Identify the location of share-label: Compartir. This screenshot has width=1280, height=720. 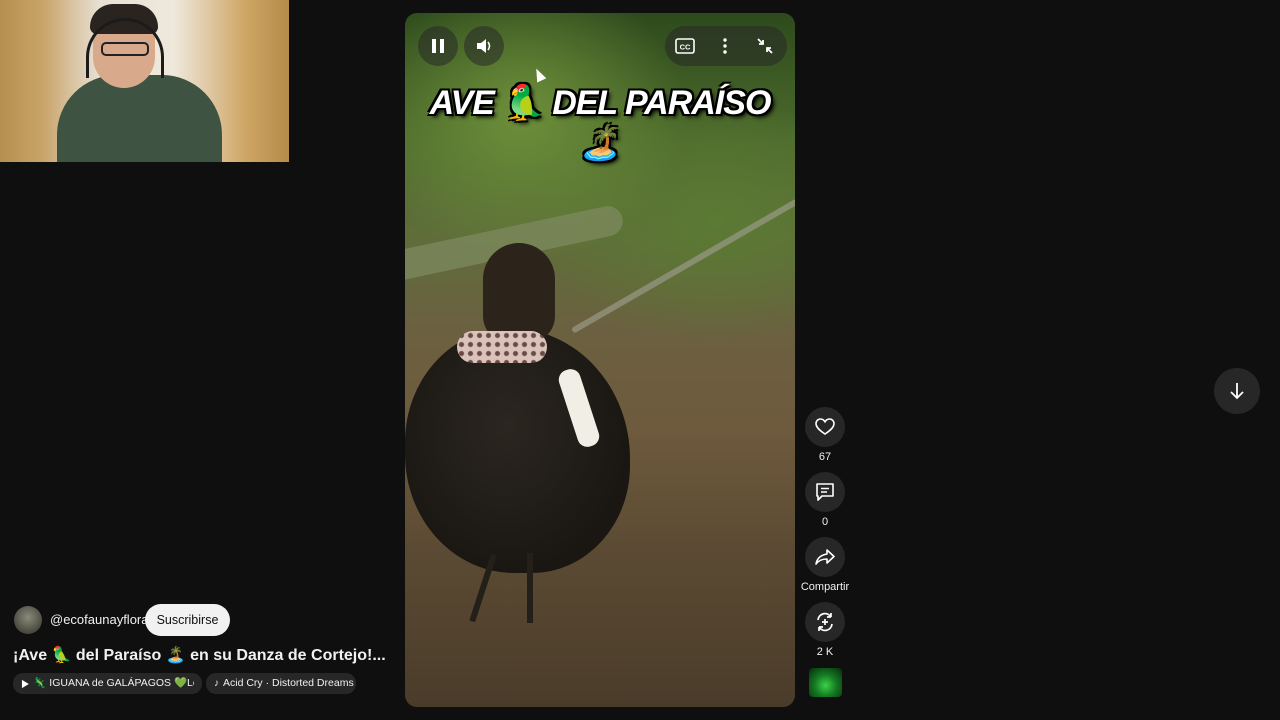
(825, 587).